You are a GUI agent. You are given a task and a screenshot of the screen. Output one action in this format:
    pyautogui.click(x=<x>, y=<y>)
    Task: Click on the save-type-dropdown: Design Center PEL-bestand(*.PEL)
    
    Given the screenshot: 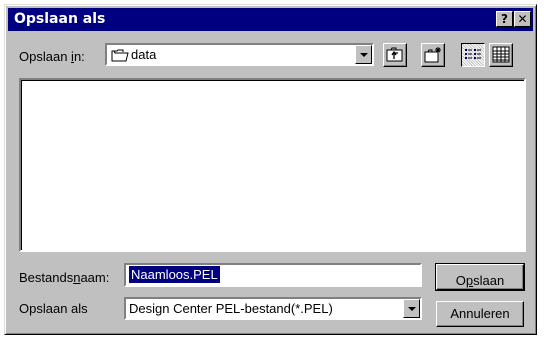 What is the action you would take?
    pyautogui.click(x=273, y=308)
    